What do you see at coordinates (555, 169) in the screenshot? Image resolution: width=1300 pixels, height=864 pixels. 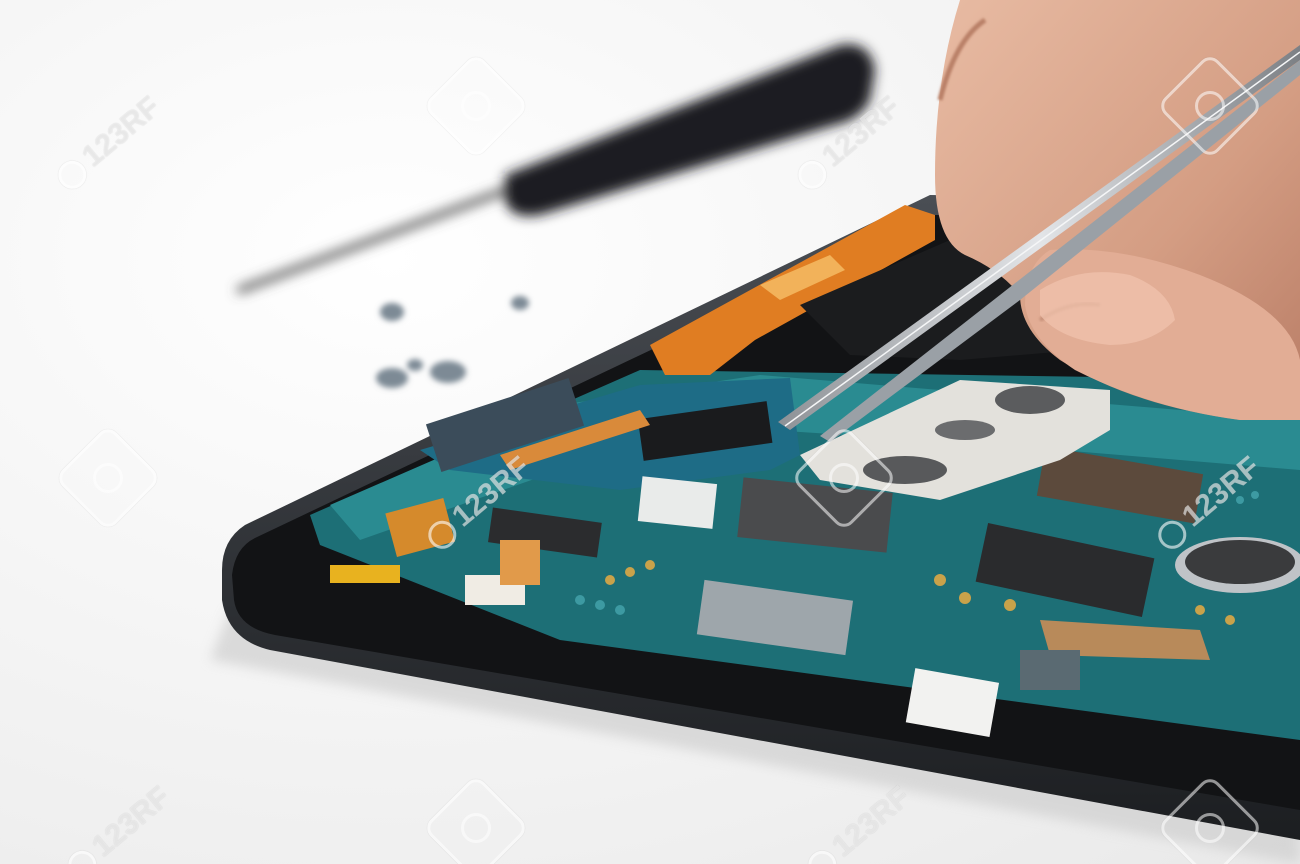 I see `screwdriver` at bounding box center [555, 169].